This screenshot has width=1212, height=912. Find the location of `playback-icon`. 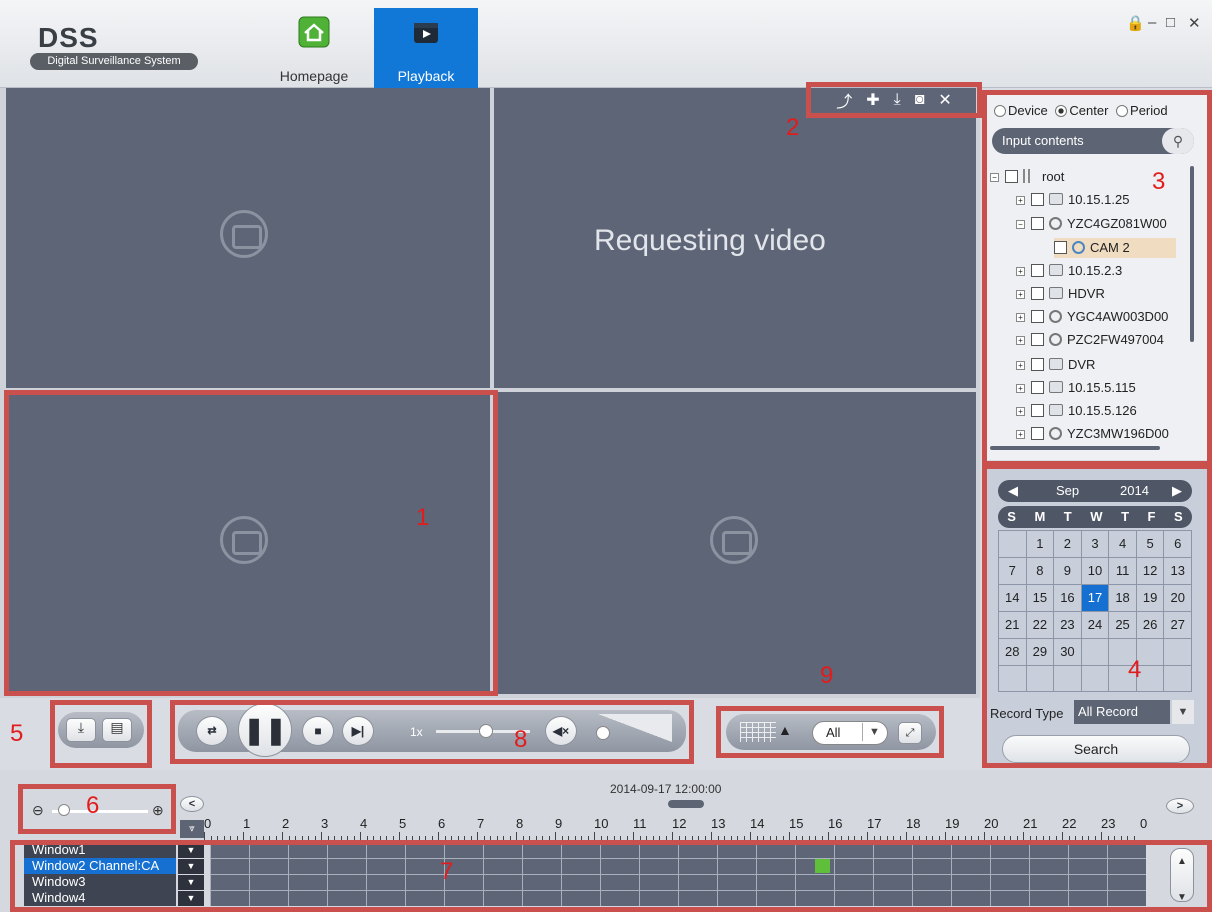

playback-icon is located at coordinates (426, 33).